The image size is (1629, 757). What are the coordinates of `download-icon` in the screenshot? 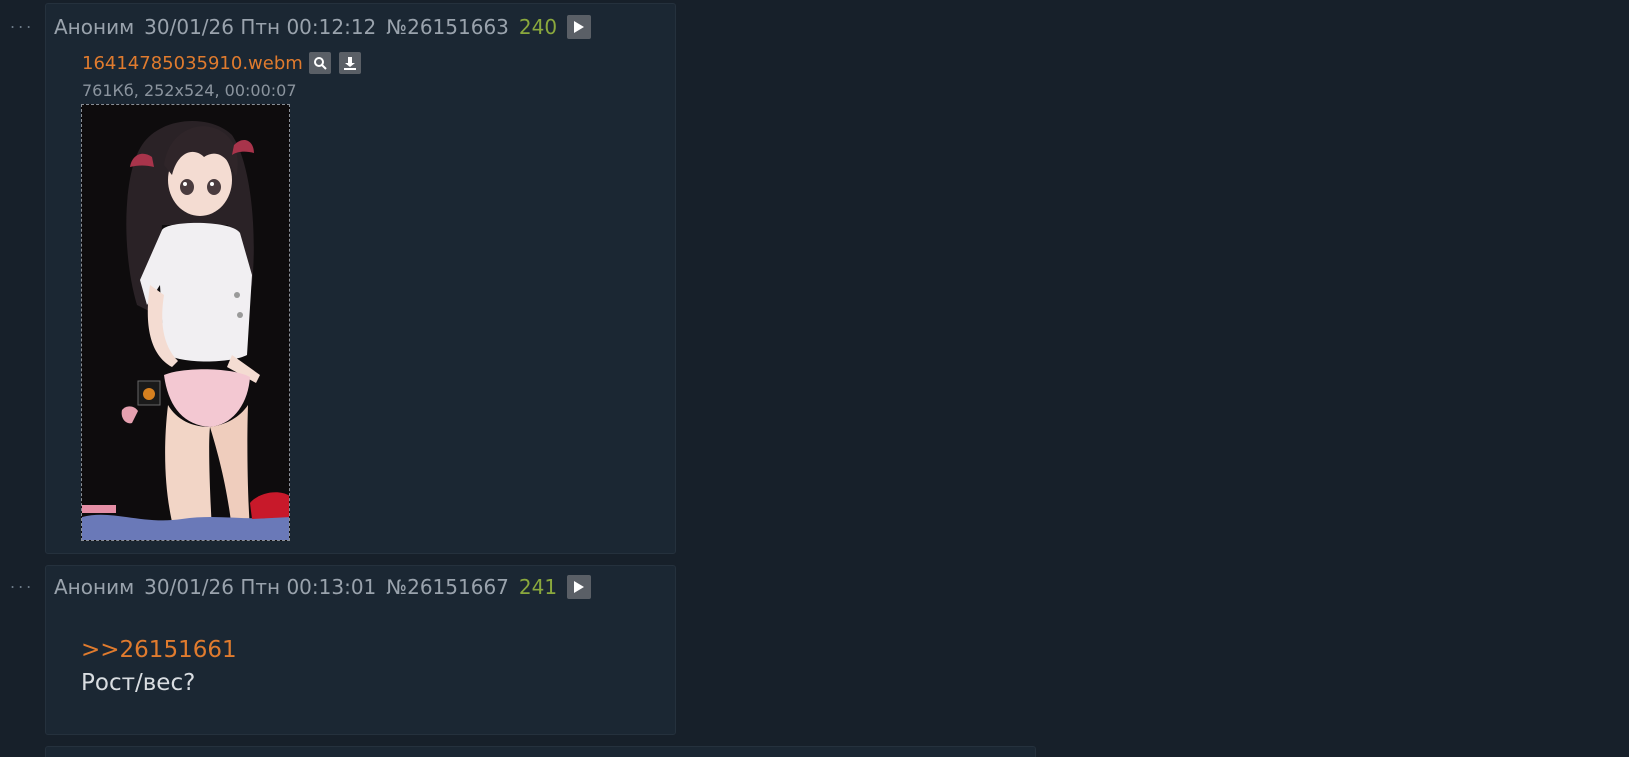 It's located at (349, 63).